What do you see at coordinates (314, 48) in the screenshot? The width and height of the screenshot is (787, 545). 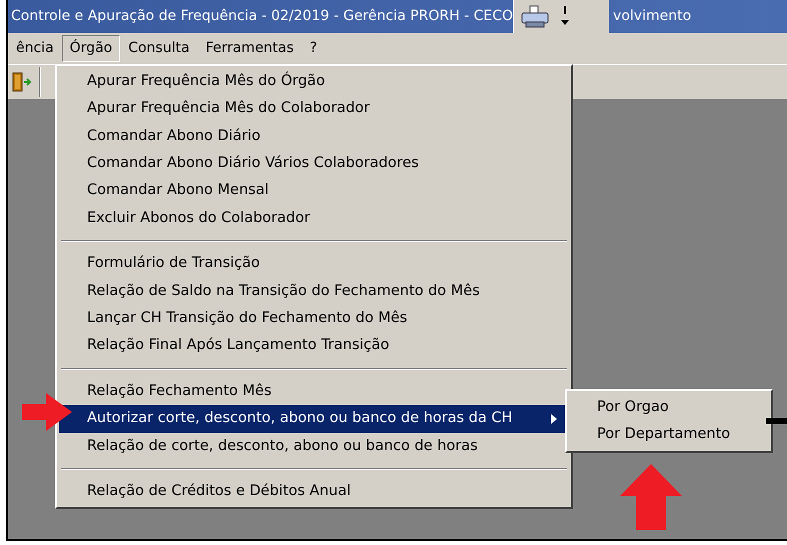 I see `menu-item: ?` at bounding box center [314, 48].